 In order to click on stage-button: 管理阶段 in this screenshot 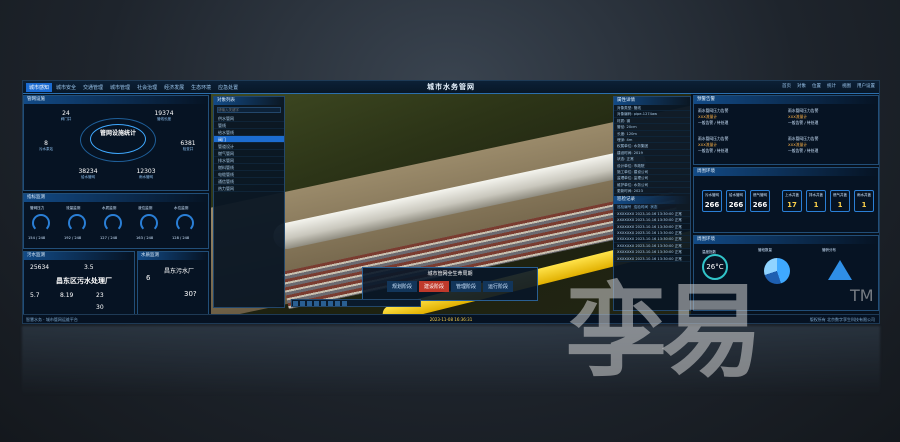, I will do `click(466, 286)`.